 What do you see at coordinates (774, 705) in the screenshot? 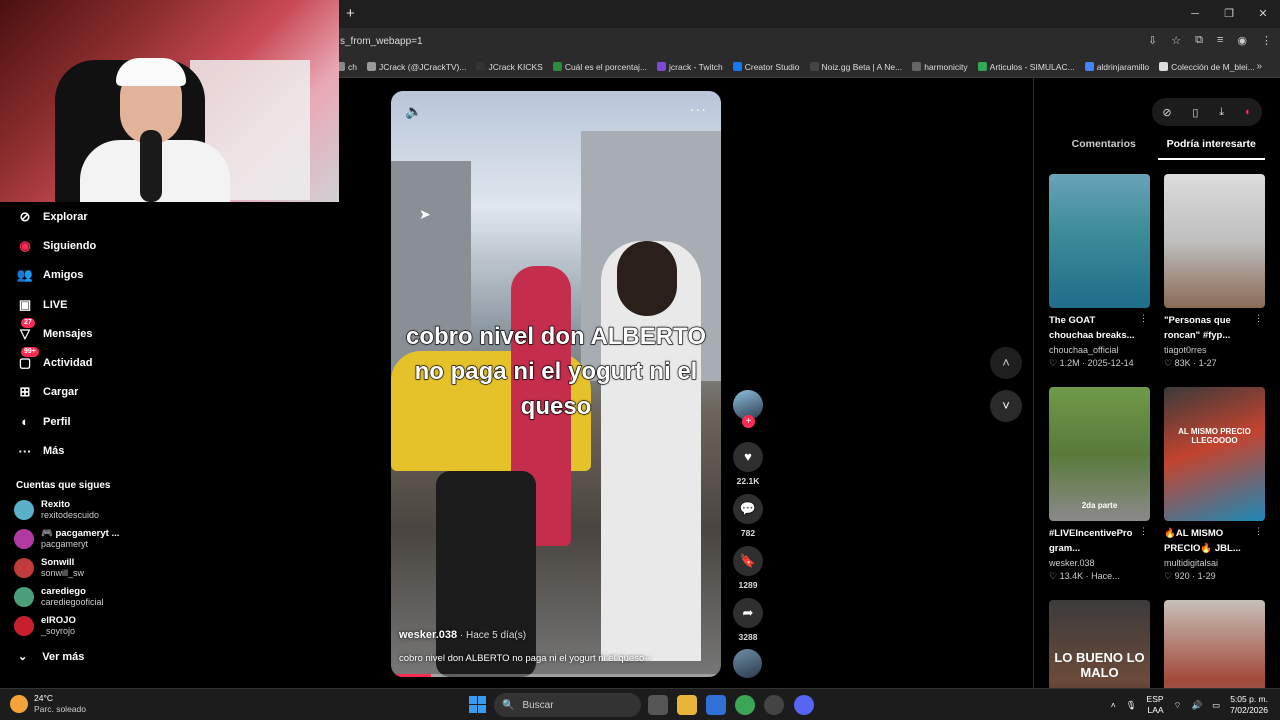
I see `obs-icon` at bounding box center [774, 705].